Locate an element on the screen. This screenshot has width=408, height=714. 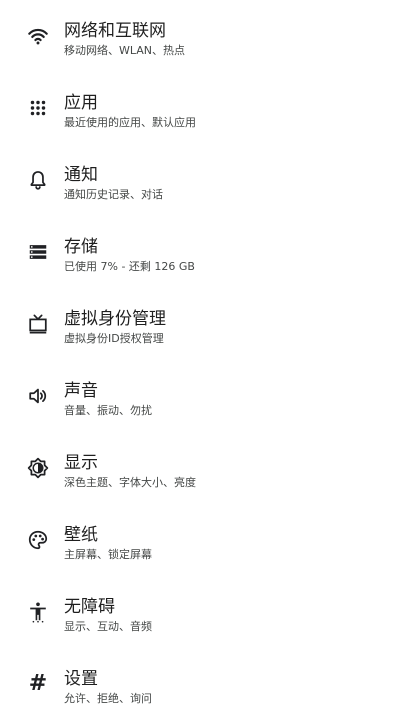
settings-item-accessibility: 无障碍 显示、互动、音频 is located at coordinates (204, 612).